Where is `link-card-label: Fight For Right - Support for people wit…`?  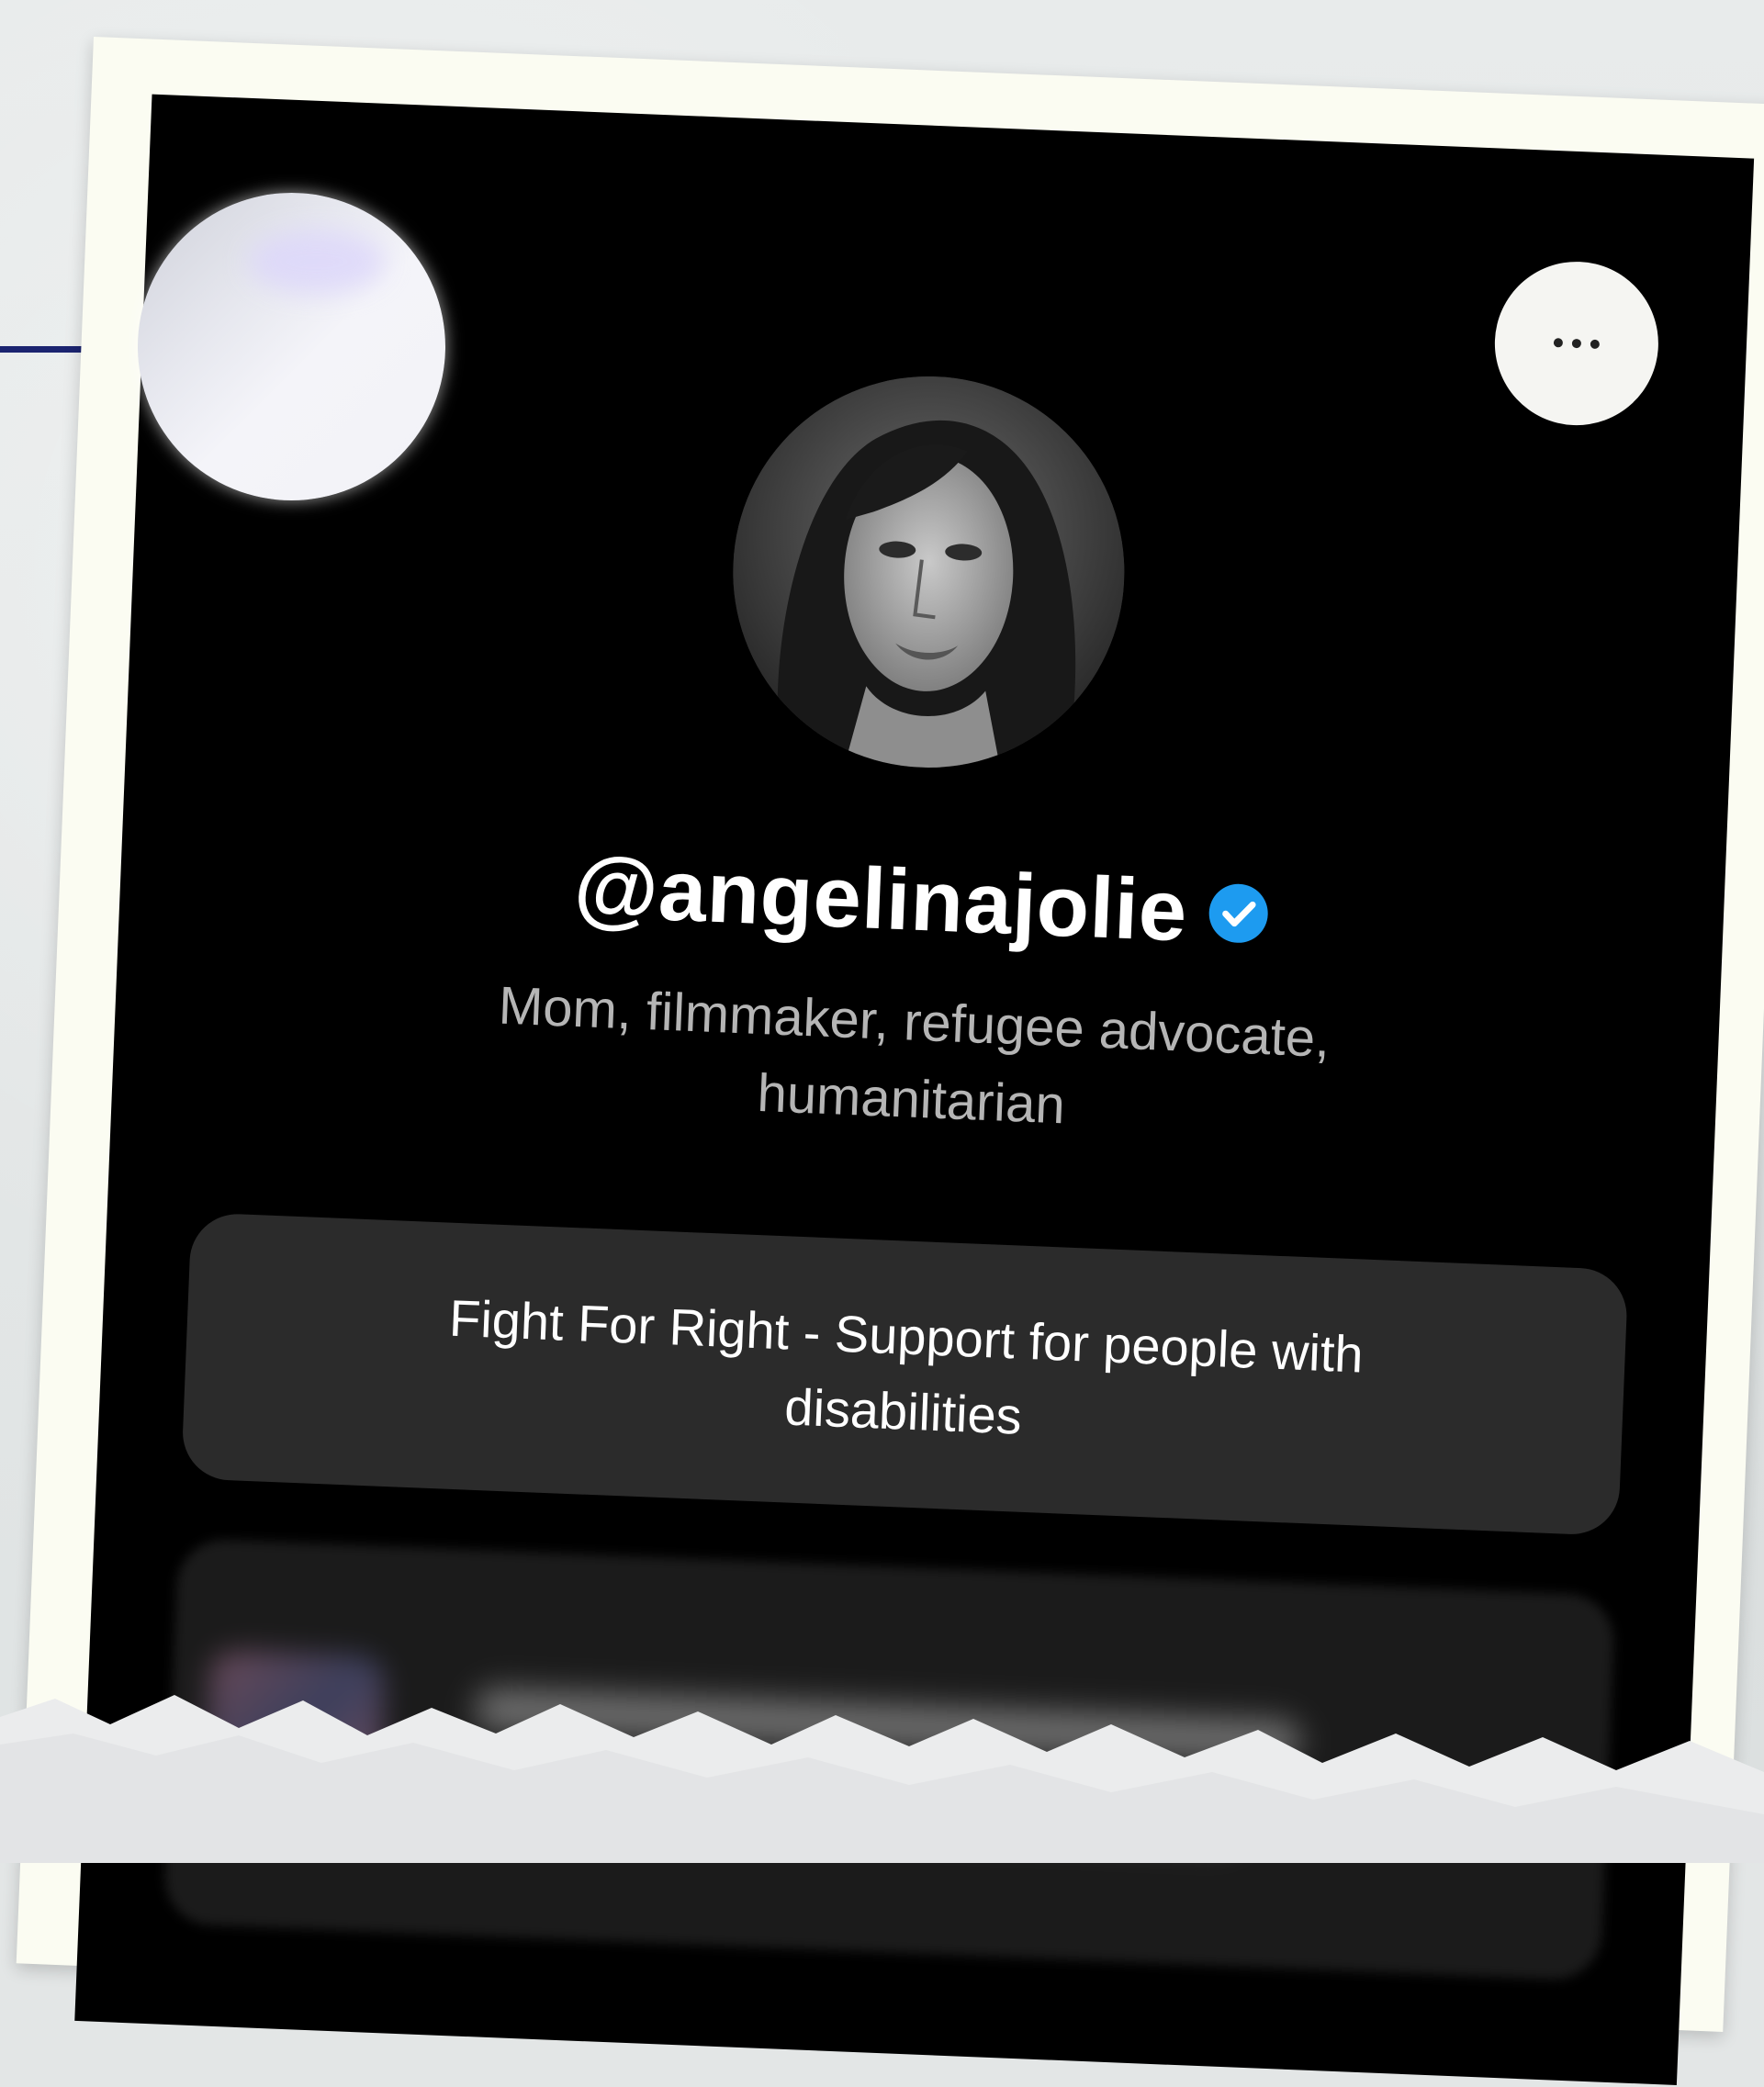
link-card-label: Fight For Right - Support for people wit… is located at coordinates (906, 1366).